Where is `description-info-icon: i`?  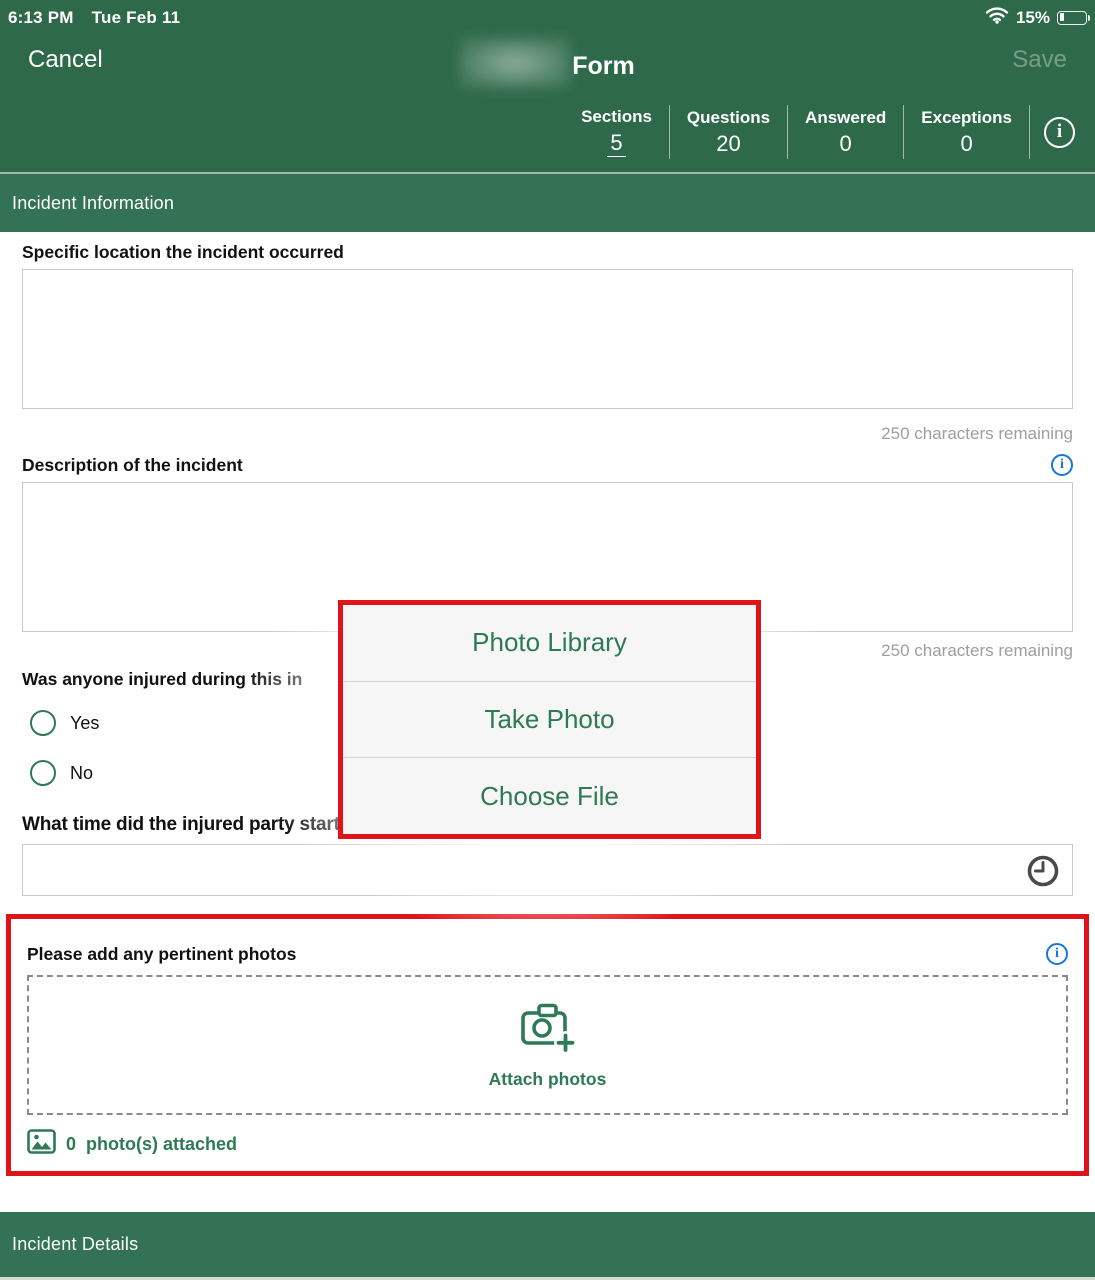 description-info-icon: i is located at coordinates (1062, 465).